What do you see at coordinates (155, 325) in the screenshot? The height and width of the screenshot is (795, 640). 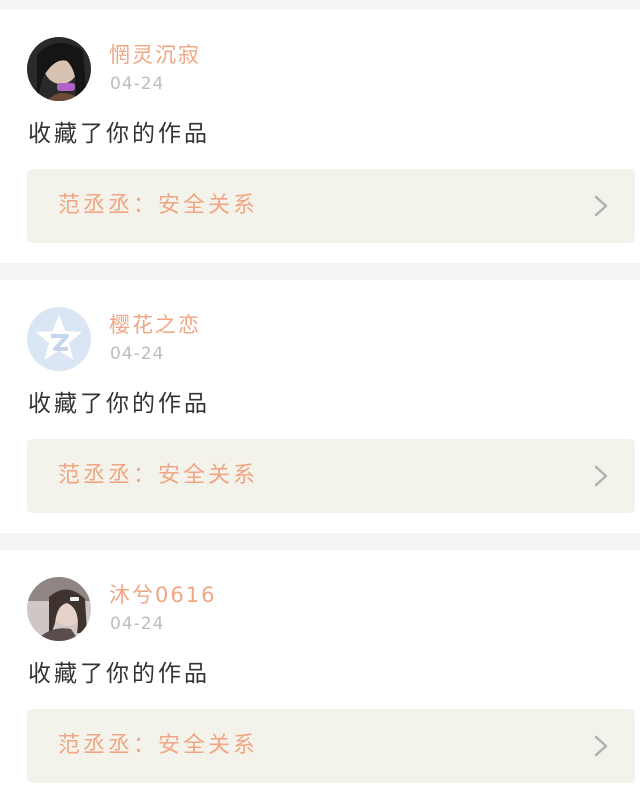 I see `username: 樱花之恋` at bounding box center [155, 325].